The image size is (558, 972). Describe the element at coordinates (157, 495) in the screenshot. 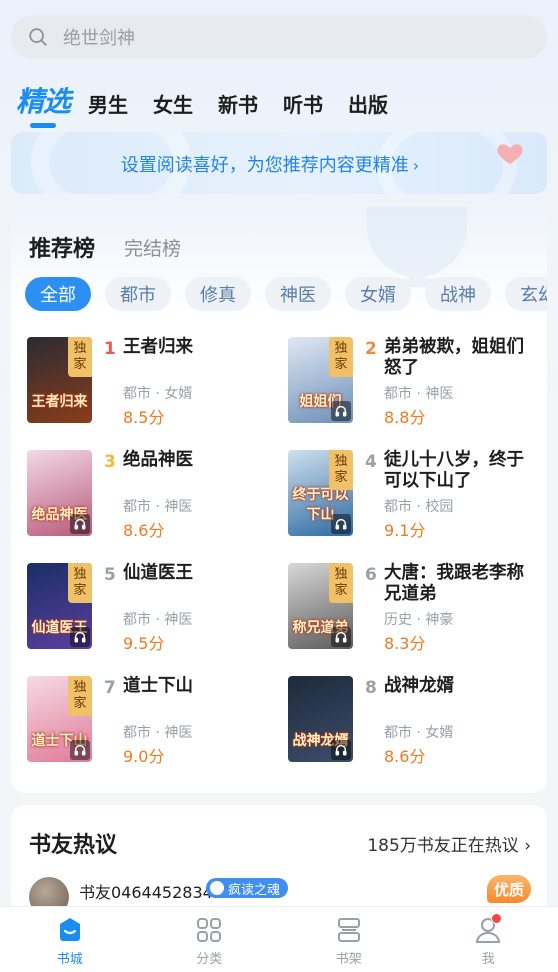

I see `book-item: 绝品神医 3 绝品神医 都市 · 神医 8.6分` at that location.